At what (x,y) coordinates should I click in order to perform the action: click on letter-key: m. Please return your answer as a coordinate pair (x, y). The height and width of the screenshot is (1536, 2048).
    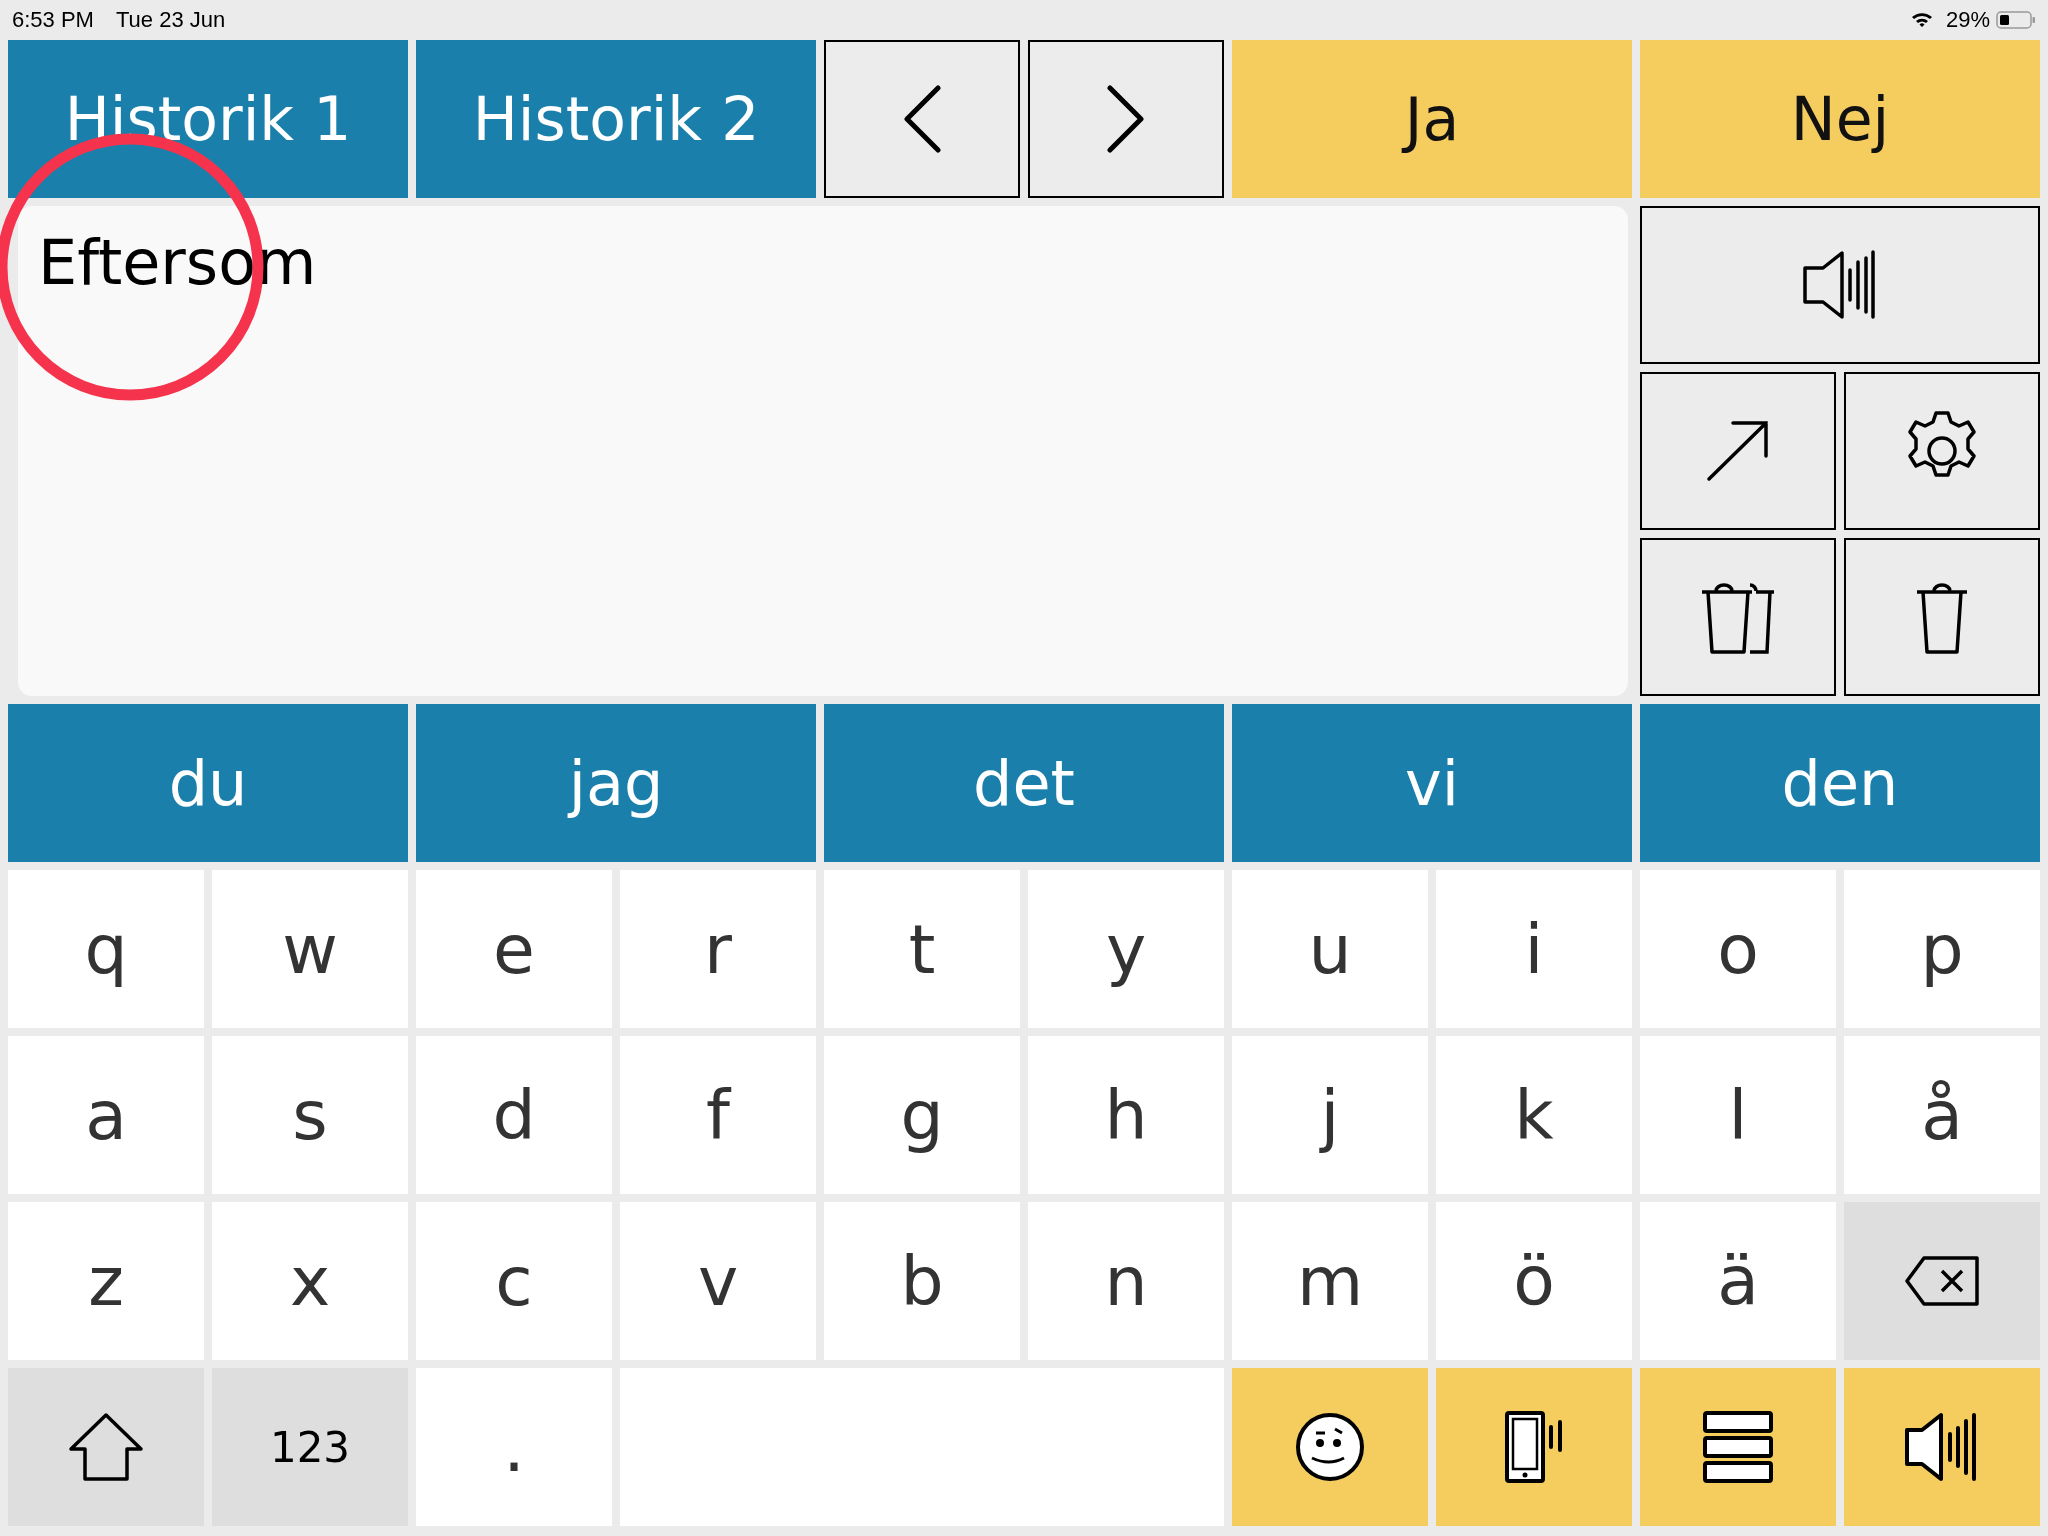
    Looking at the image, I should click on (1330, 1281).